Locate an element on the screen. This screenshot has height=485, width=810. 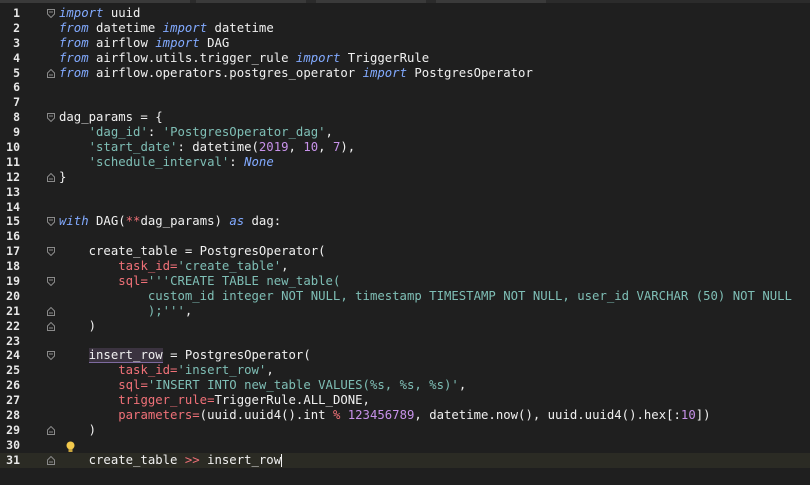
code-line: 29 ) is located at coordinates (405, 430).